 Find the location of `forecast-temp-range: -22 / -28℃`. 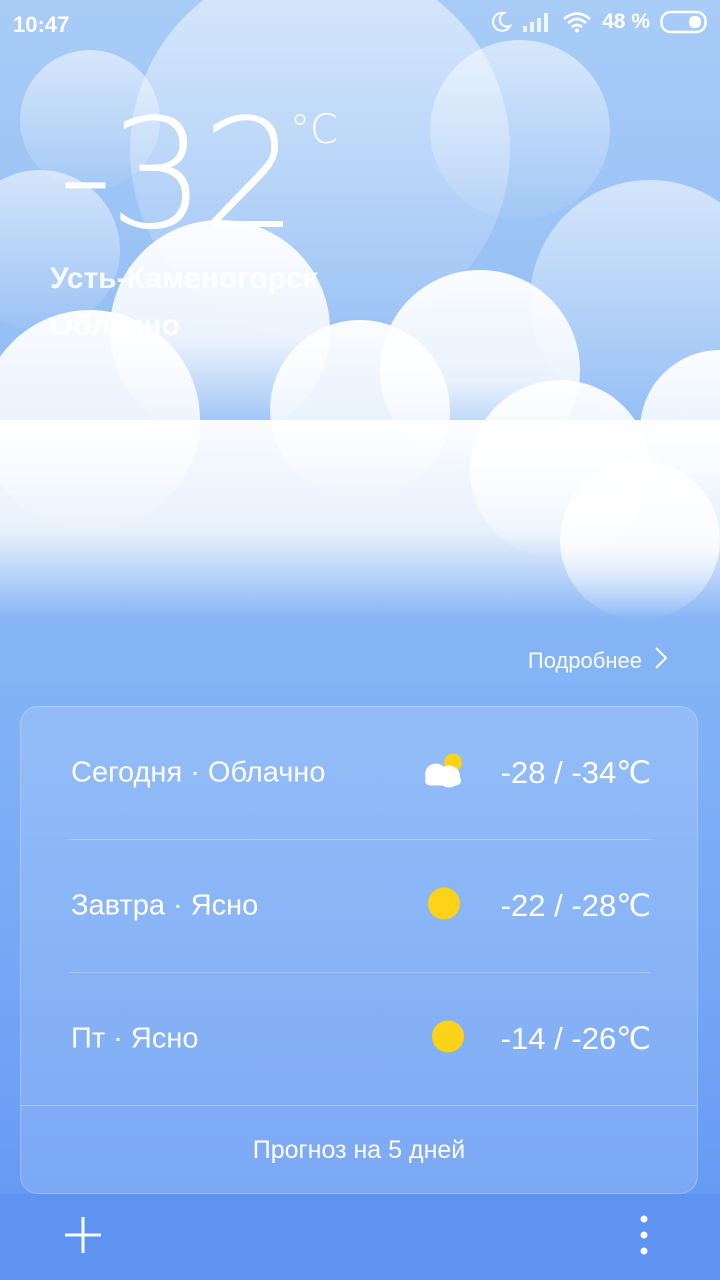

forecast-temp-range: -22 / -28℃ is located at coordinates (575, 905).